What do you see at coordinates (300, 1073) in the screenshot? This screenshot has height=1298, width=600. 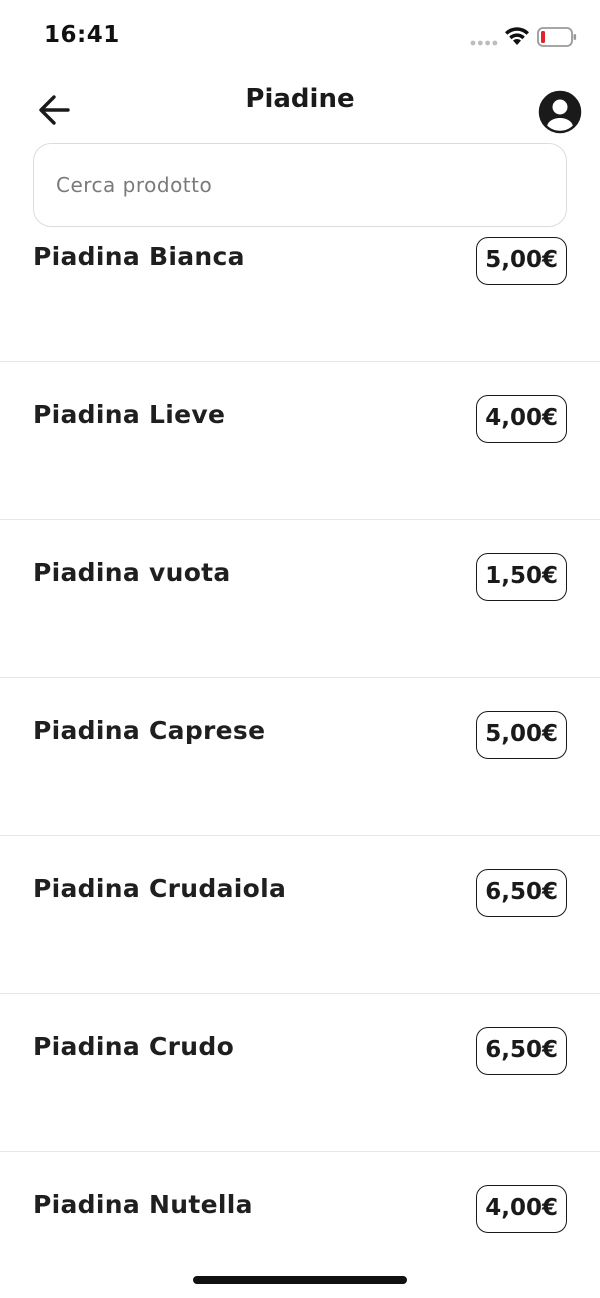 I see `product-row: Piadina Crudo 6,50€` at bounding box center [300, 1073].